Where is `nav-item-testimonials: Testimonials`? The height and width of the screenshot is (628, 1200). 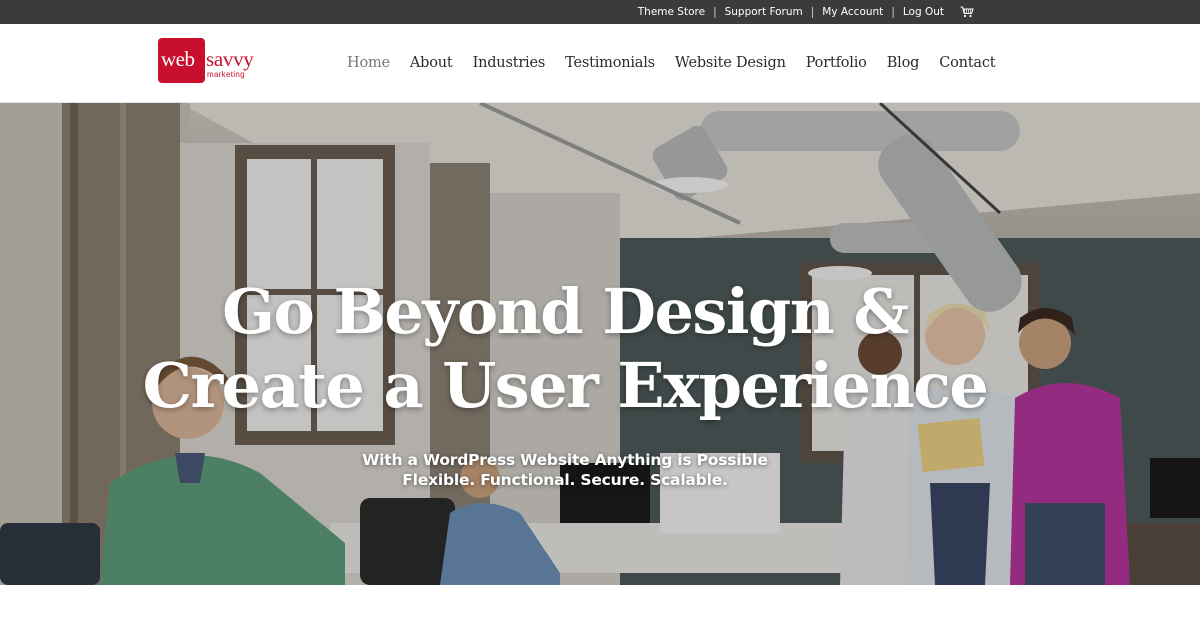 nav-item-testimonials: Testimonials is located at coordinates (610, 63).